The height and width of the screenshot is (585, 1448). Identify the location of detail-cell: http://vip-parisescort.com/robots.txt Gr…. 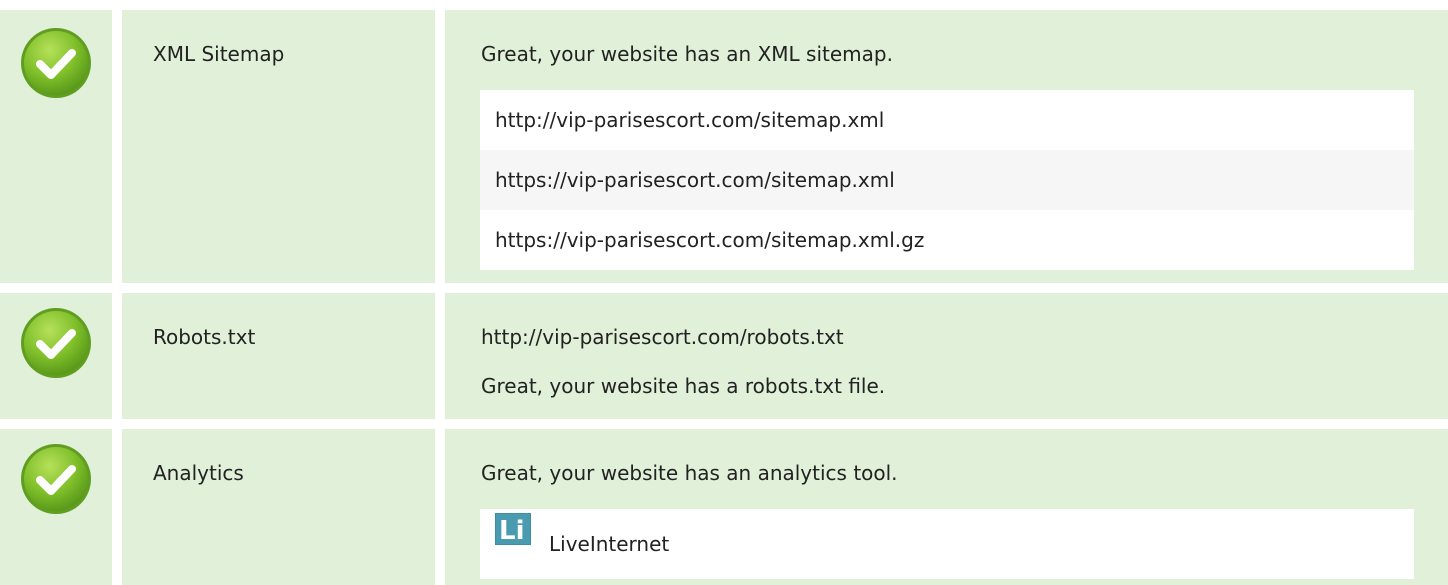
(946, 356).